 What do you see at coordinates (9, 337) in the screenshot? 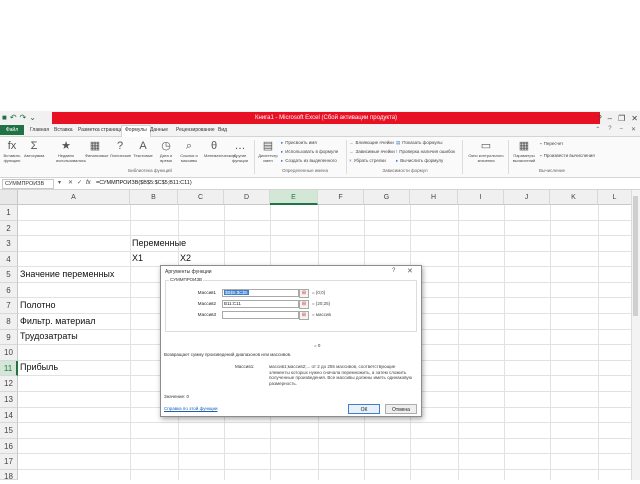
I see `row-header-9: 9` at bounding box center [9, 337].